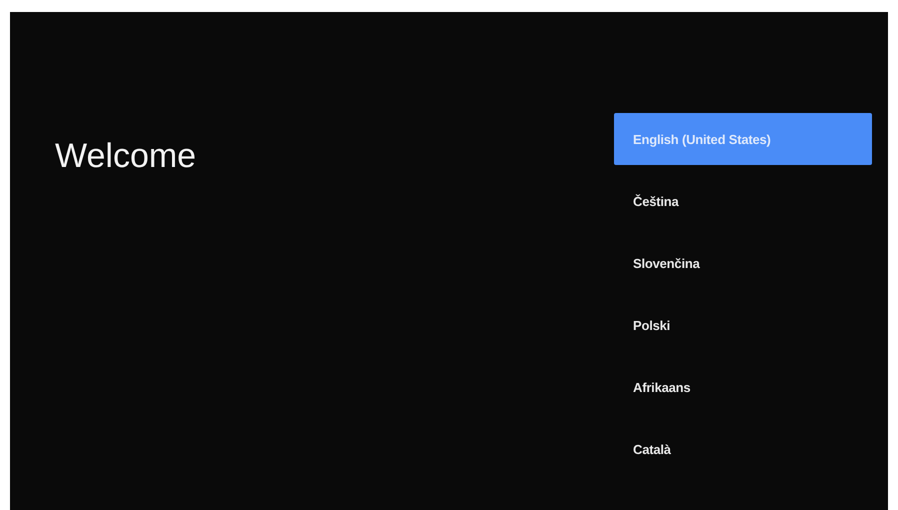 The image size is (898, 510). I want to click on language-item: Čeština, so click(743, 201).